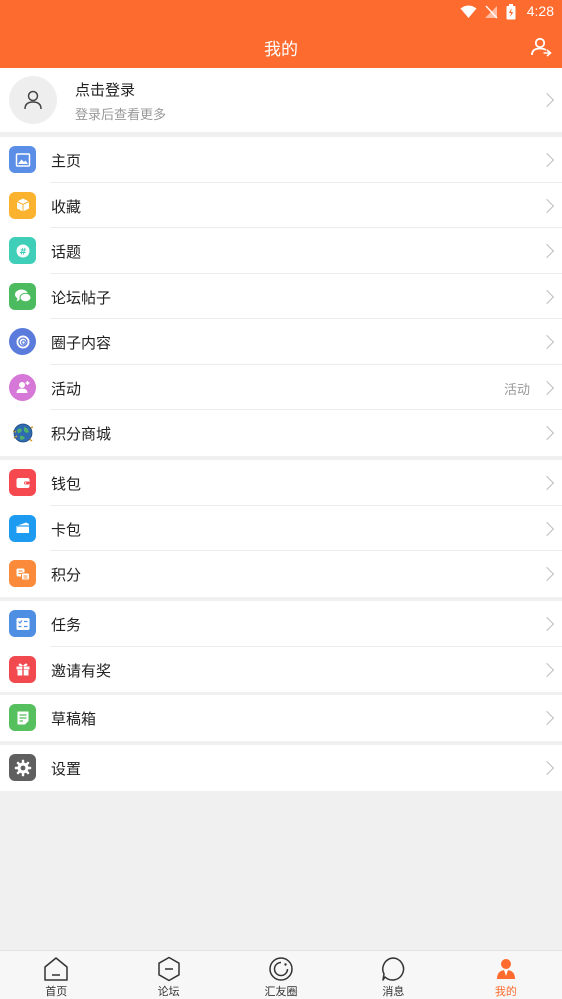 Image resolution: width=562 pixels, height=999 pixels. Describe the element at coordinates (169, 969) in the screenshot. I see `forum-icon` at that location.